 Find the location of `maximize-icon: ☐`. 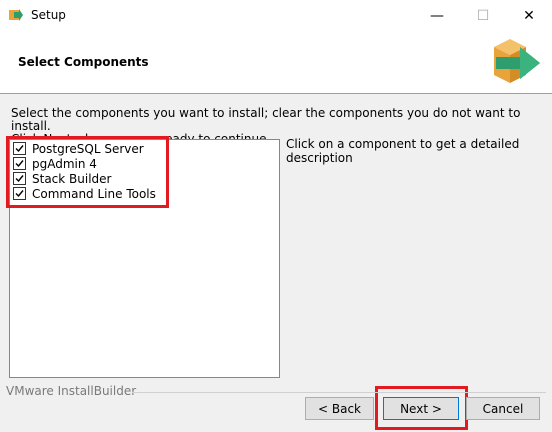

maximize-icon: ☐ is located at coordinates (483, 15).